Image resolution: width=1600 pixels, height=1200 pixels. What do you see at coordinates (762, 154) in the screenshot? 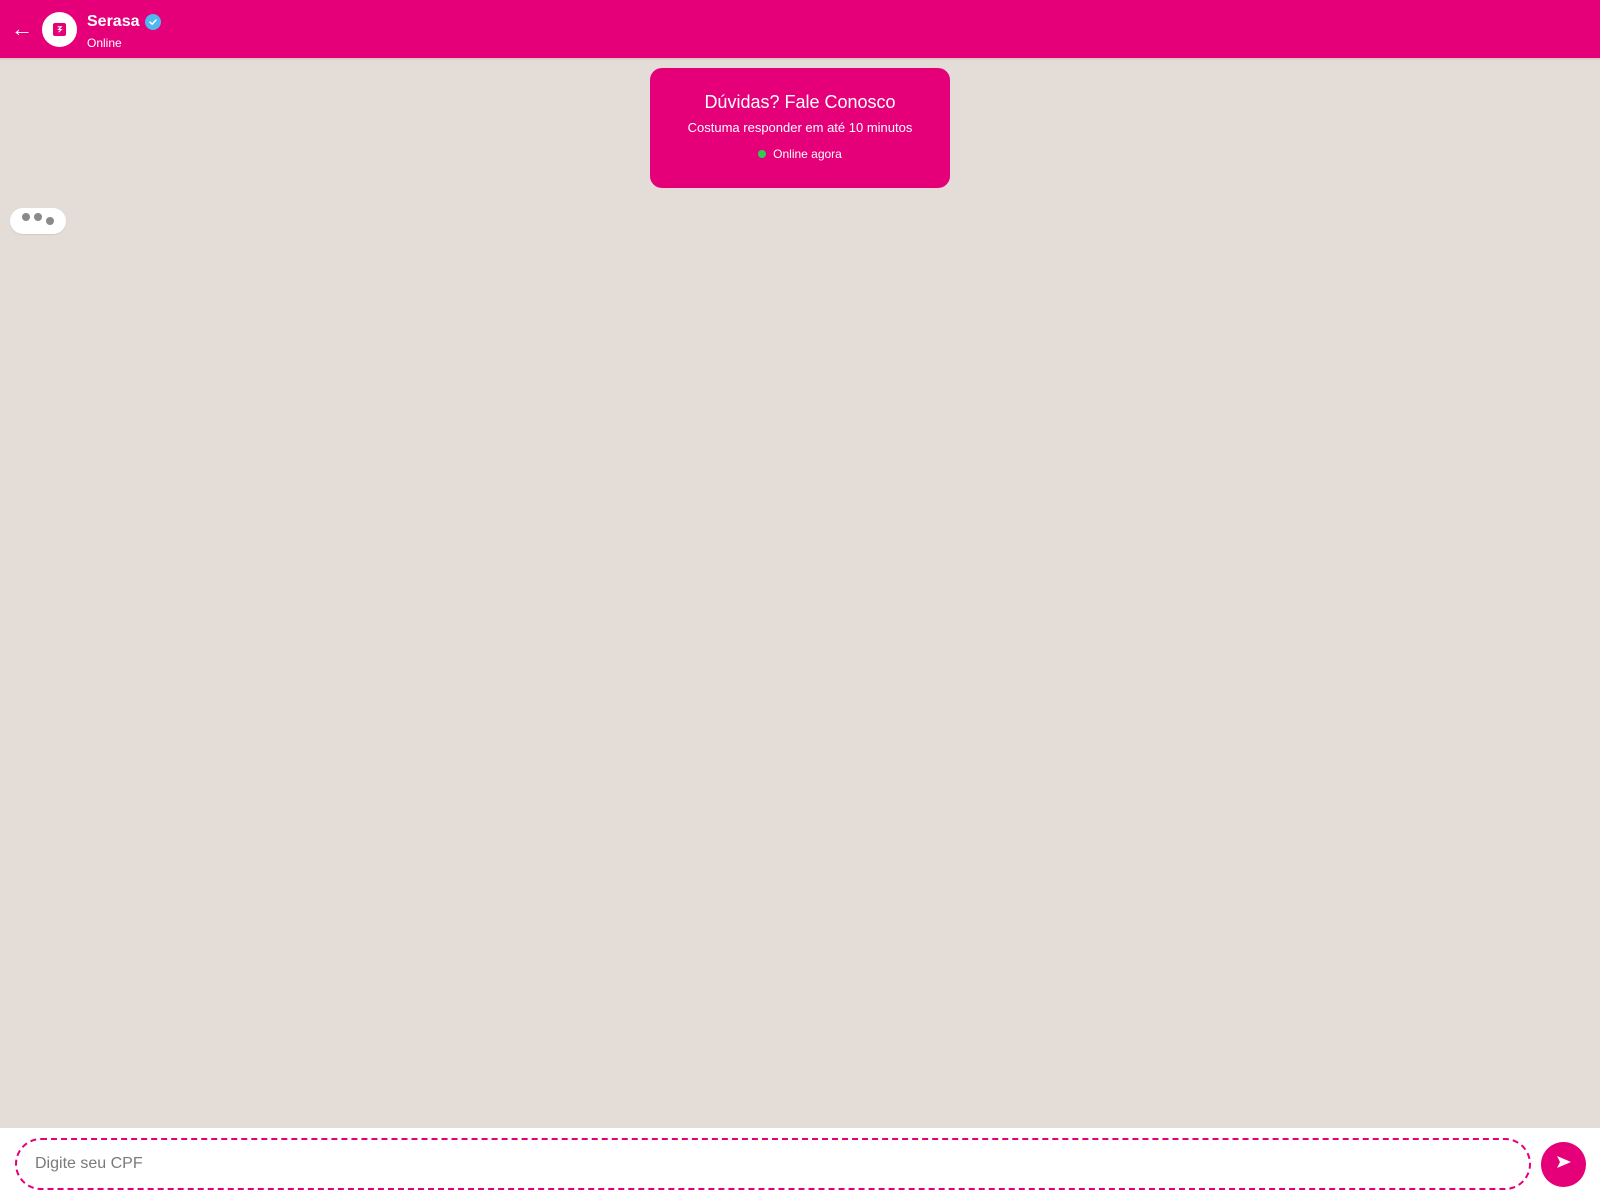
I see `online-dot-icon` at bounding box center [762, 154].